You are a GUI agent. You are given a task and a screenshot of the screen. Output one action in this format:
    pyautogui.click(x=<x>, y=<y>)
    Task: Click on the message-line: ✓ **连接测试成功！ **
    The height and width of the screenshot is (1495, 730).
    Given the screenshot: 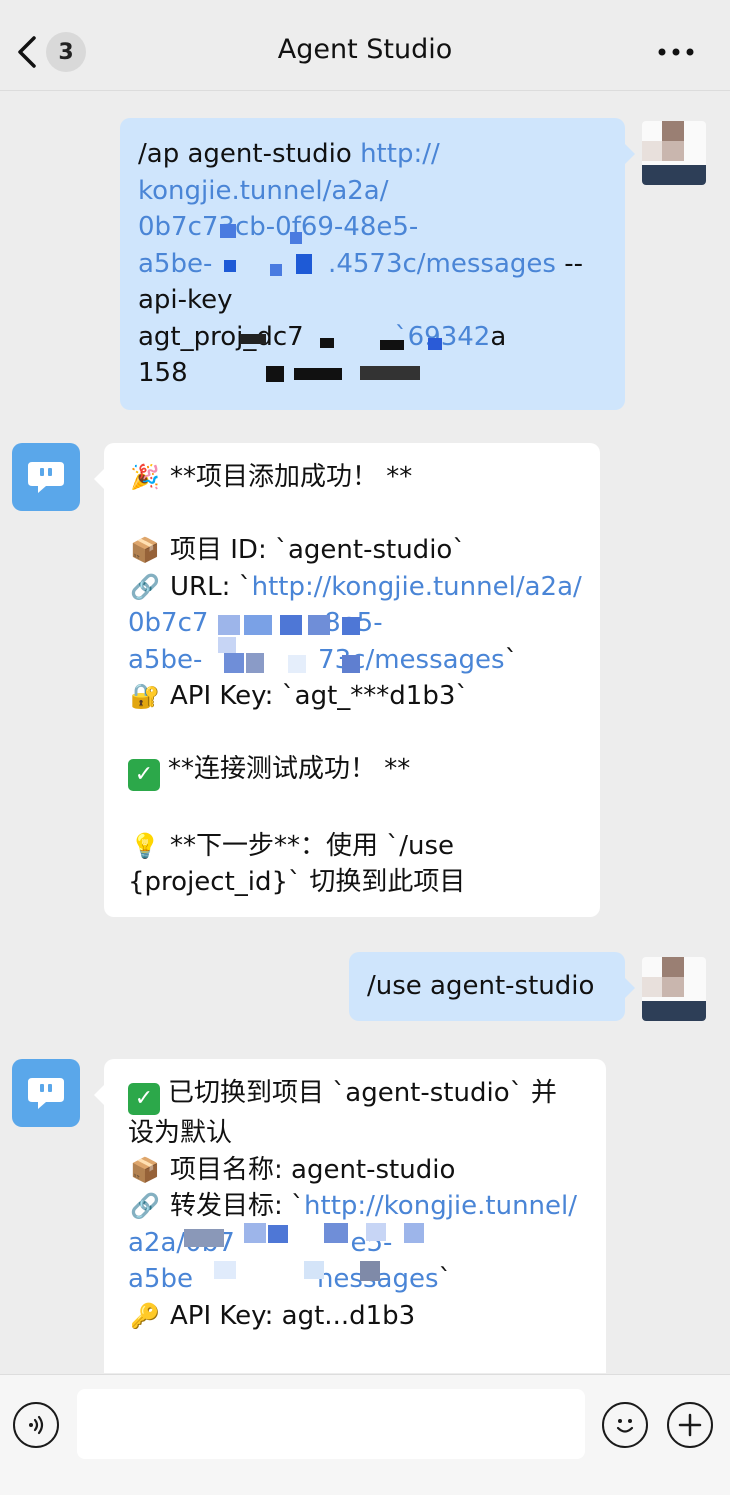 What is the action you would take?
    pyautogui.click(x=353, y=771)
    